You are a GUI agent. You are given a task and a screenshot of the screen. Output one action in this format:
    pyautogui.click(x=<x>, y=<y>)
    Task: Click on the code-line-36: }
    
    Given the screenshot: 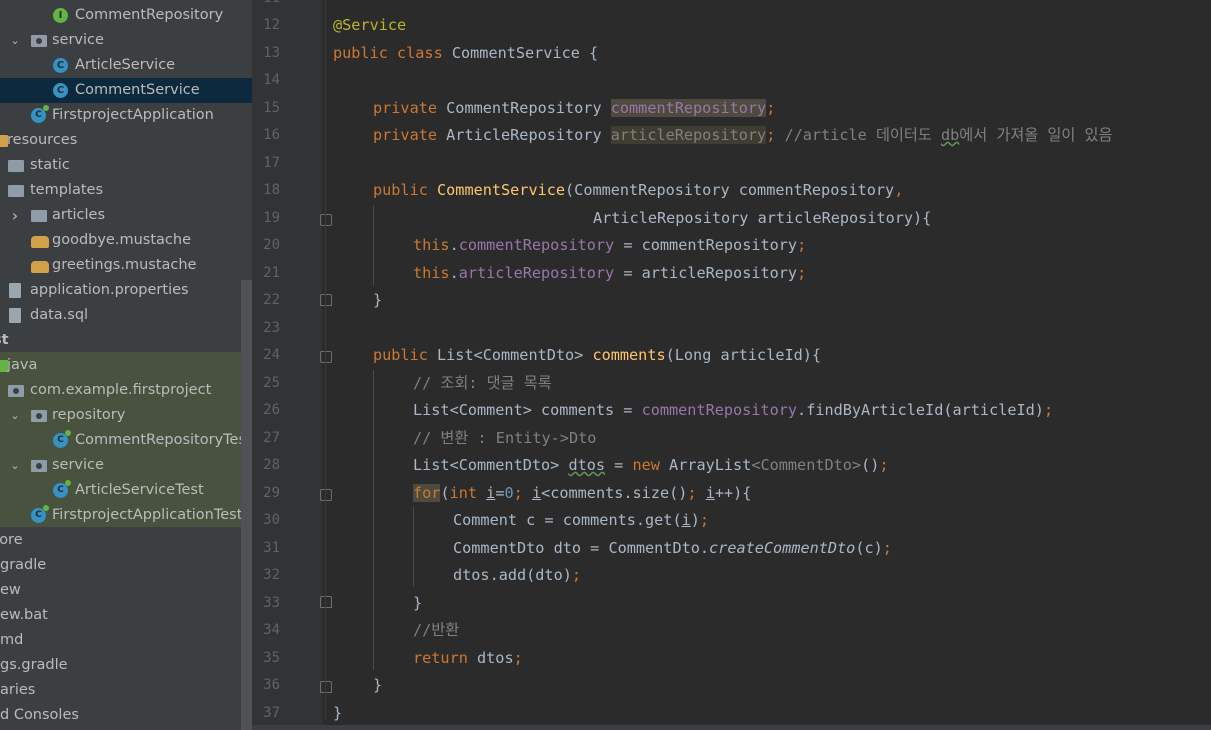 What is the action you would take?
    pyautogui.click(x=378, y=685)
    